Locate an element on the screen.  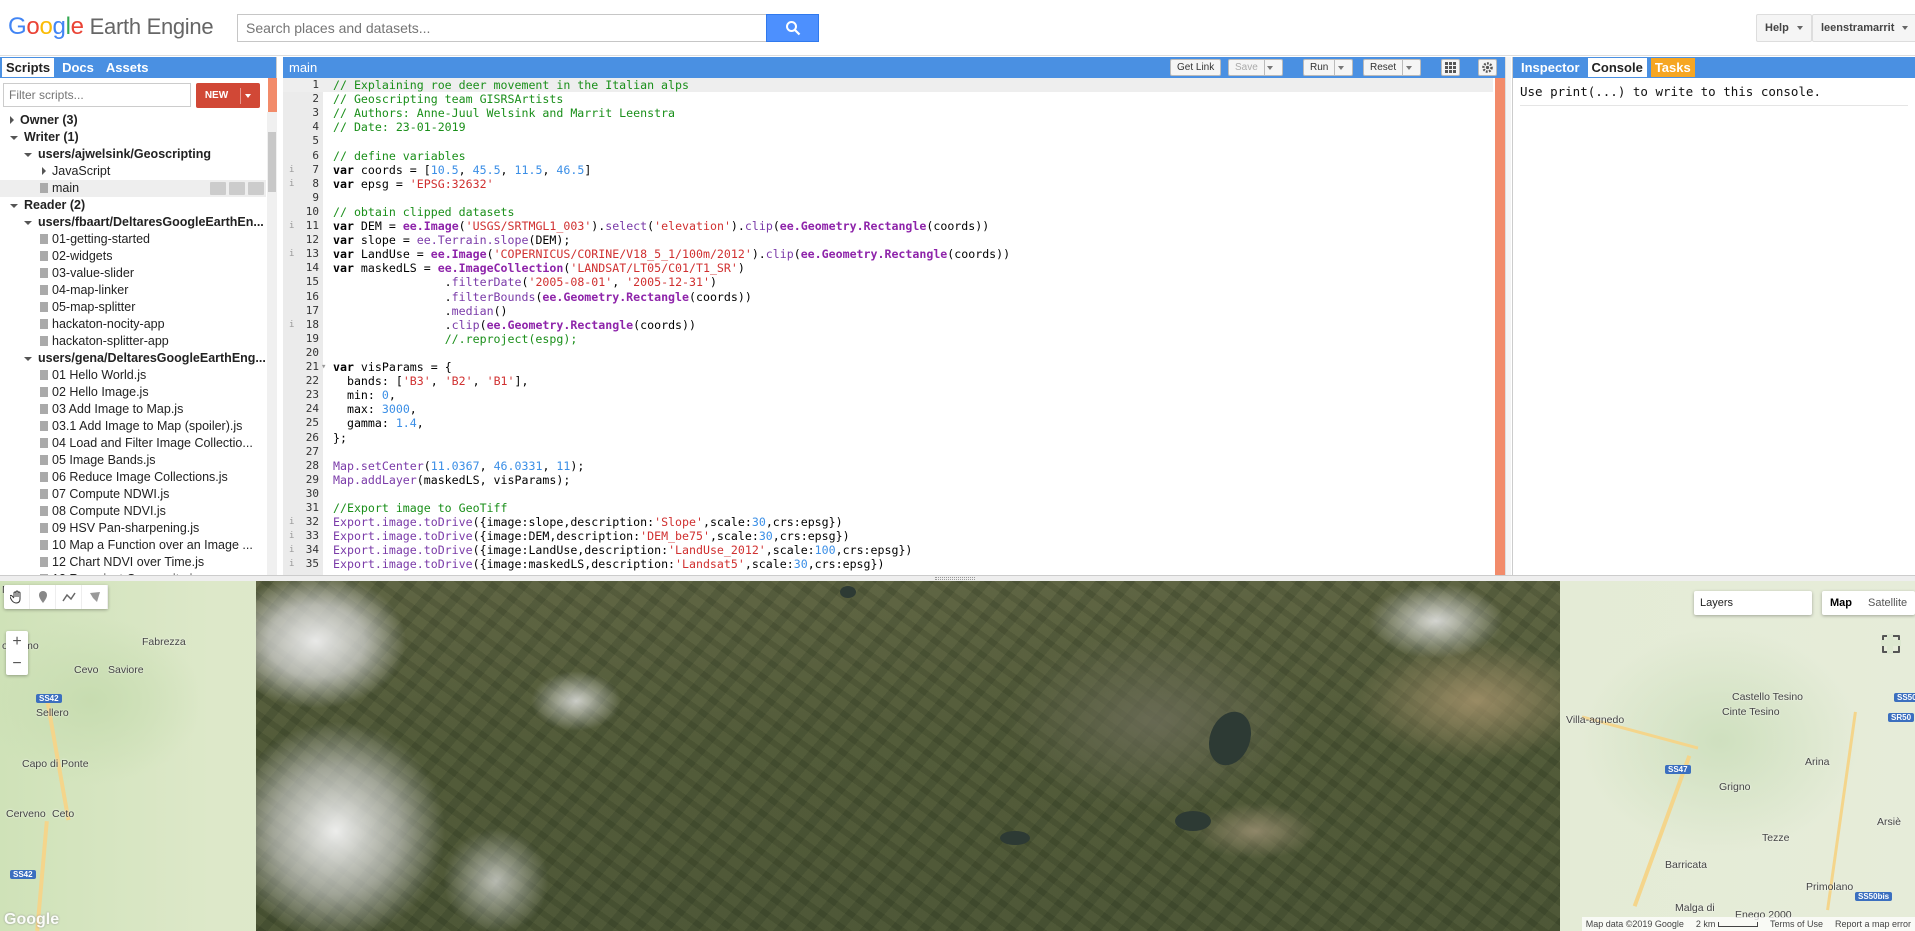
settings-button is located at coordinates (1487, 67).